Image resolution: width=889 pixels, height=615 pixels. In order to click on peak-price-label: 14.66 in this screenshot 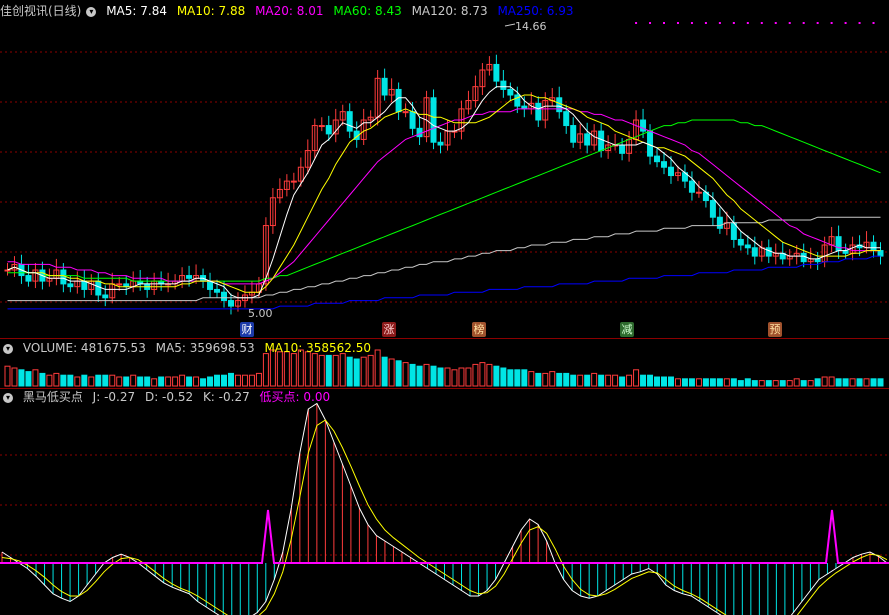, I will do `click(531, 26)`.